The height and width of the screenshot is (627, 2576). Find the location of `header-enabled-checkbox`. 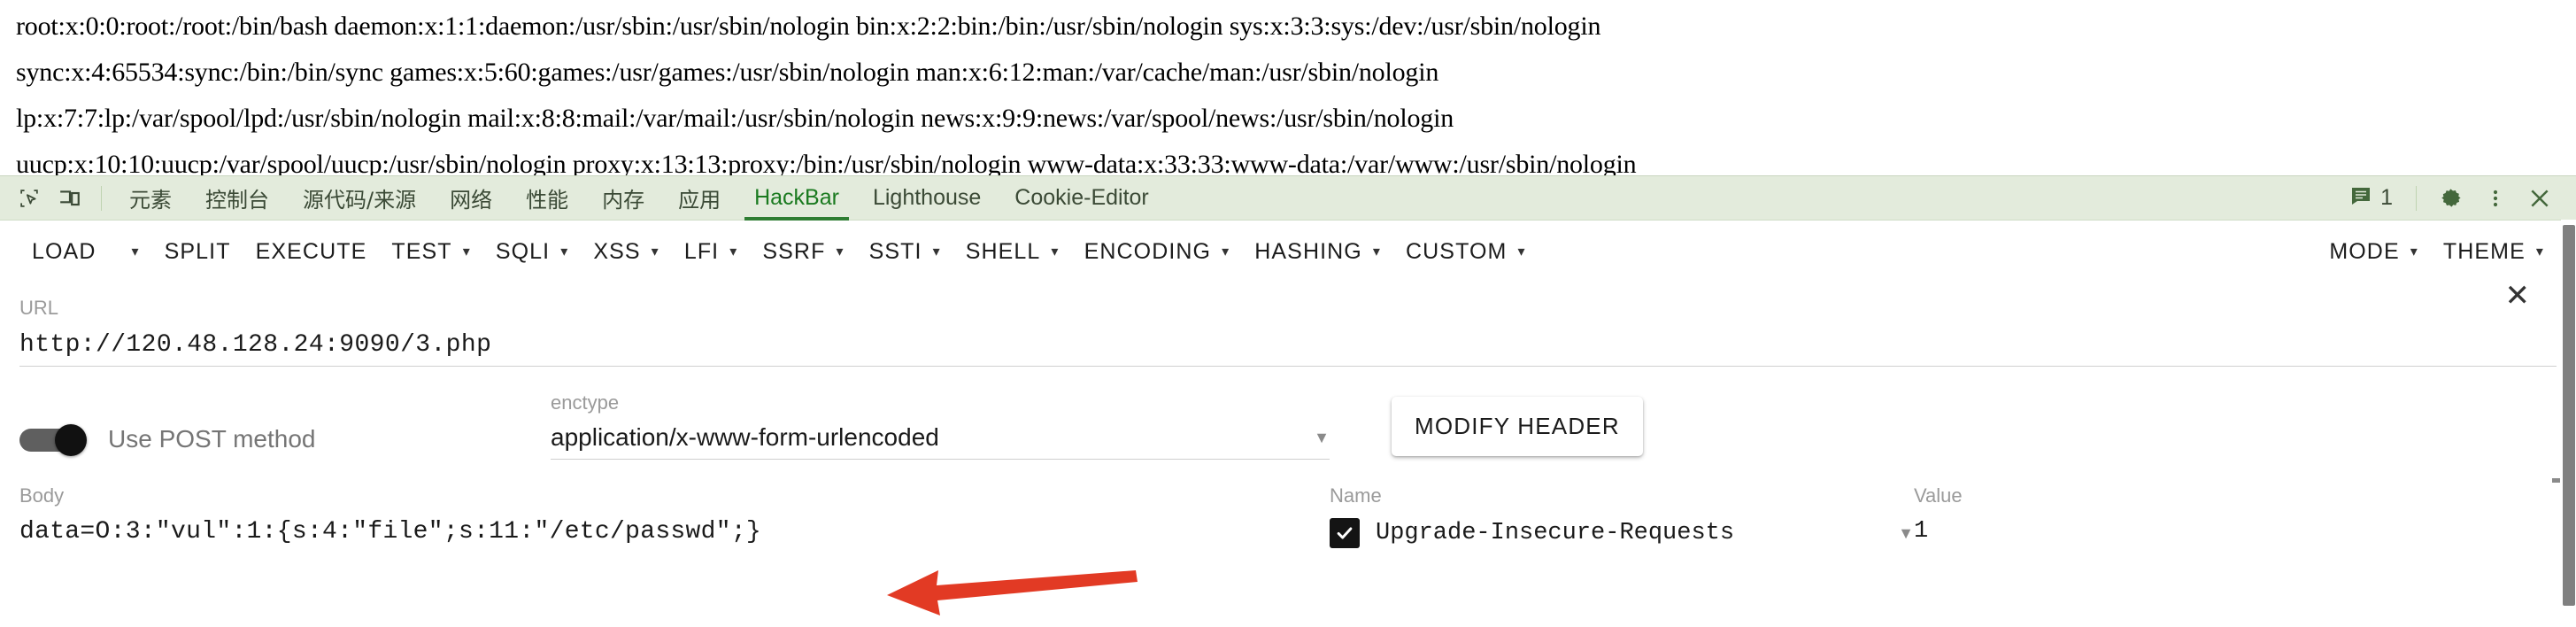

header-enabled-checkbox is located at coordinates (1345, 533).